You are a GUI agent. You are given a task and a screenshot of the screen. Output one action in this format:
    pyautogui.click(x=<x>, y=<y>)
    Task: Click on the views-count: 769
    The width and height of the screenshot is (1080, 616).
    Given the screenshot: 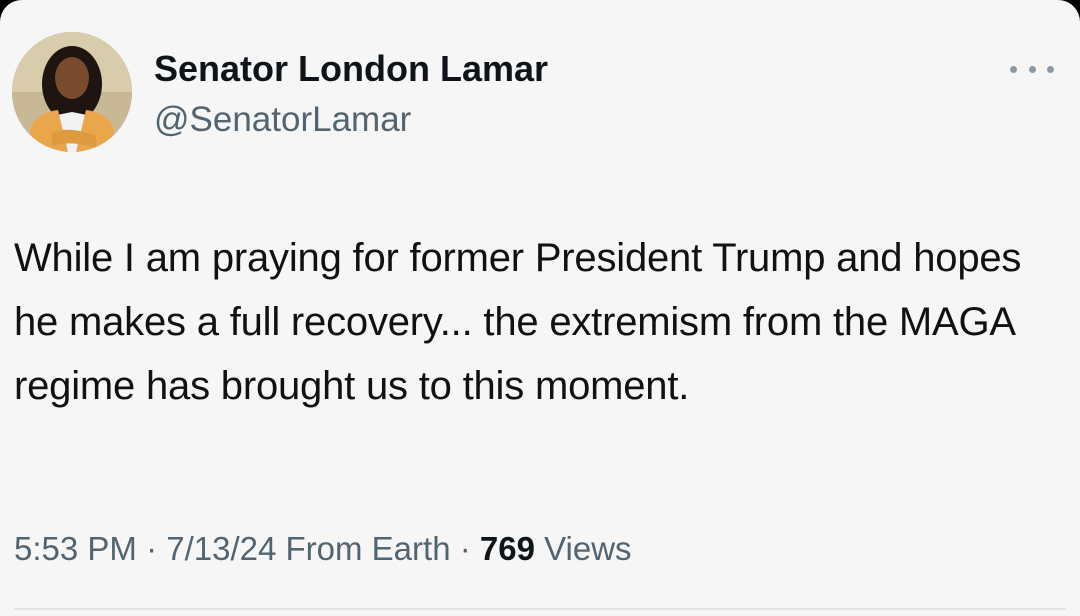 What is the action you would take?
    pyautogui.click(x=507, y=548)
    